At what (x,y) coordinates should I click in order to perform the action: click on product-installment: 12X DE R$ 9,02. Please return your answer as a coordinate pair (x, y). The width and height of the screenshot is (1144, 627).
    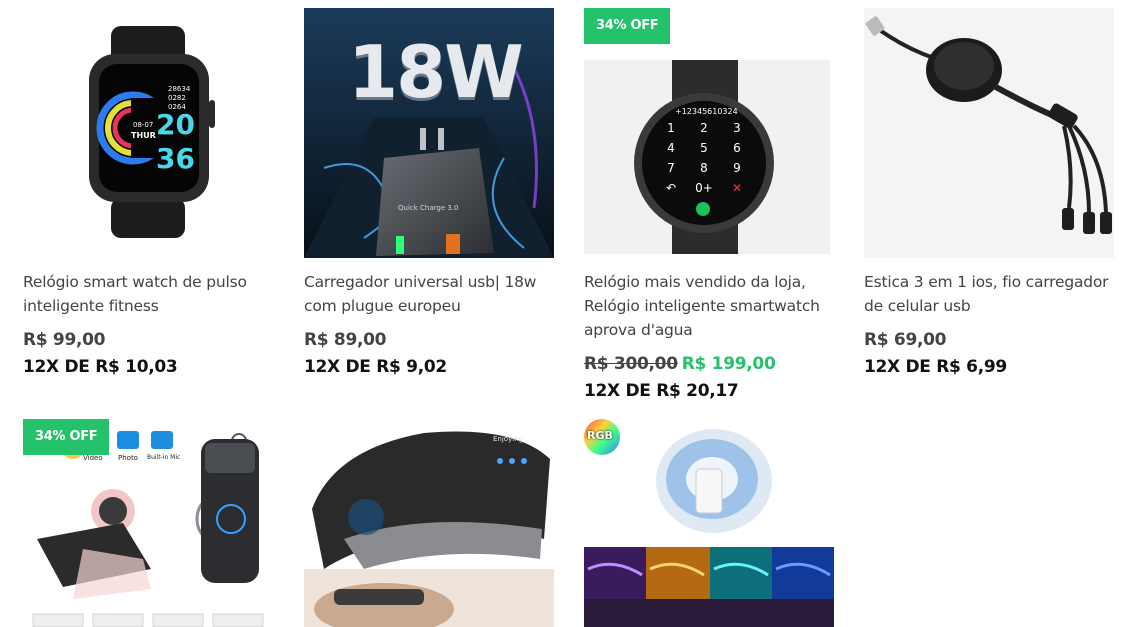
    Looking at the image, I should click on (375, 367).